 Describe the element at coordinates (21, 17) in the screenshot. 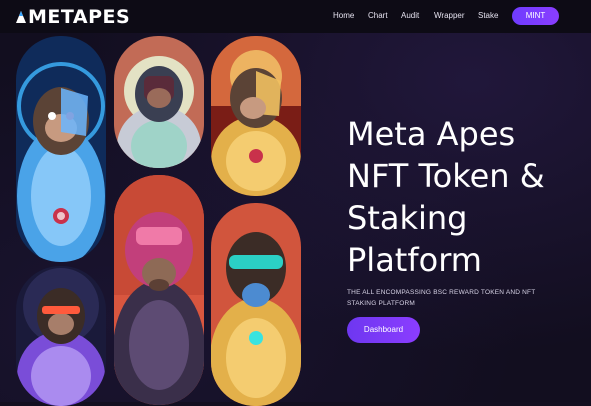

I see `logo-mark-icon` at that location.